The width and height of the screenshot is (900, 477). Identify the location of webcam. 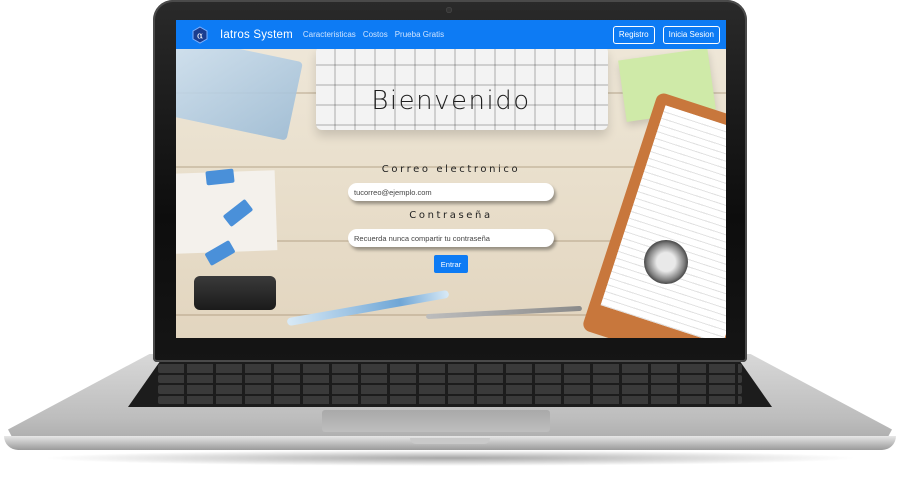
(449, 10).